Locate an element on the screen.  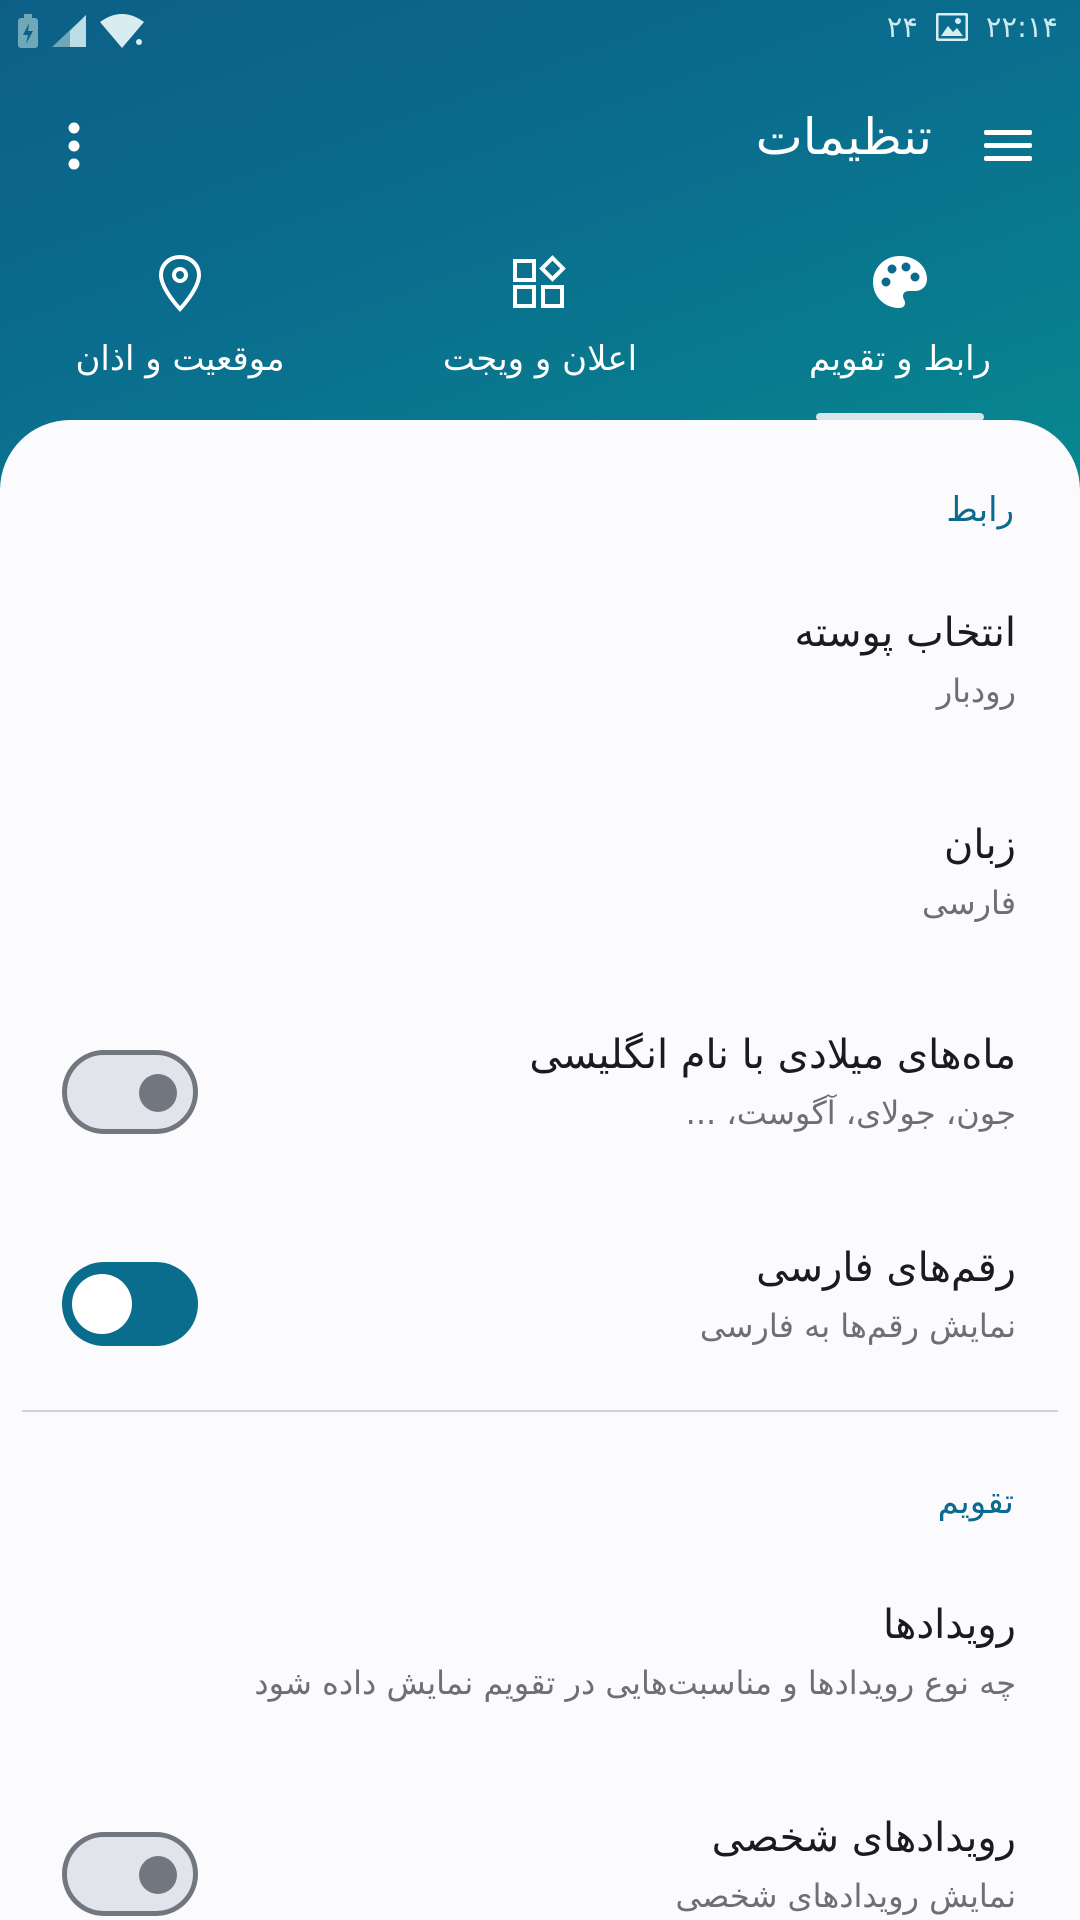
item-title: انتخاب پوسته is located at coordinates (905, 633).